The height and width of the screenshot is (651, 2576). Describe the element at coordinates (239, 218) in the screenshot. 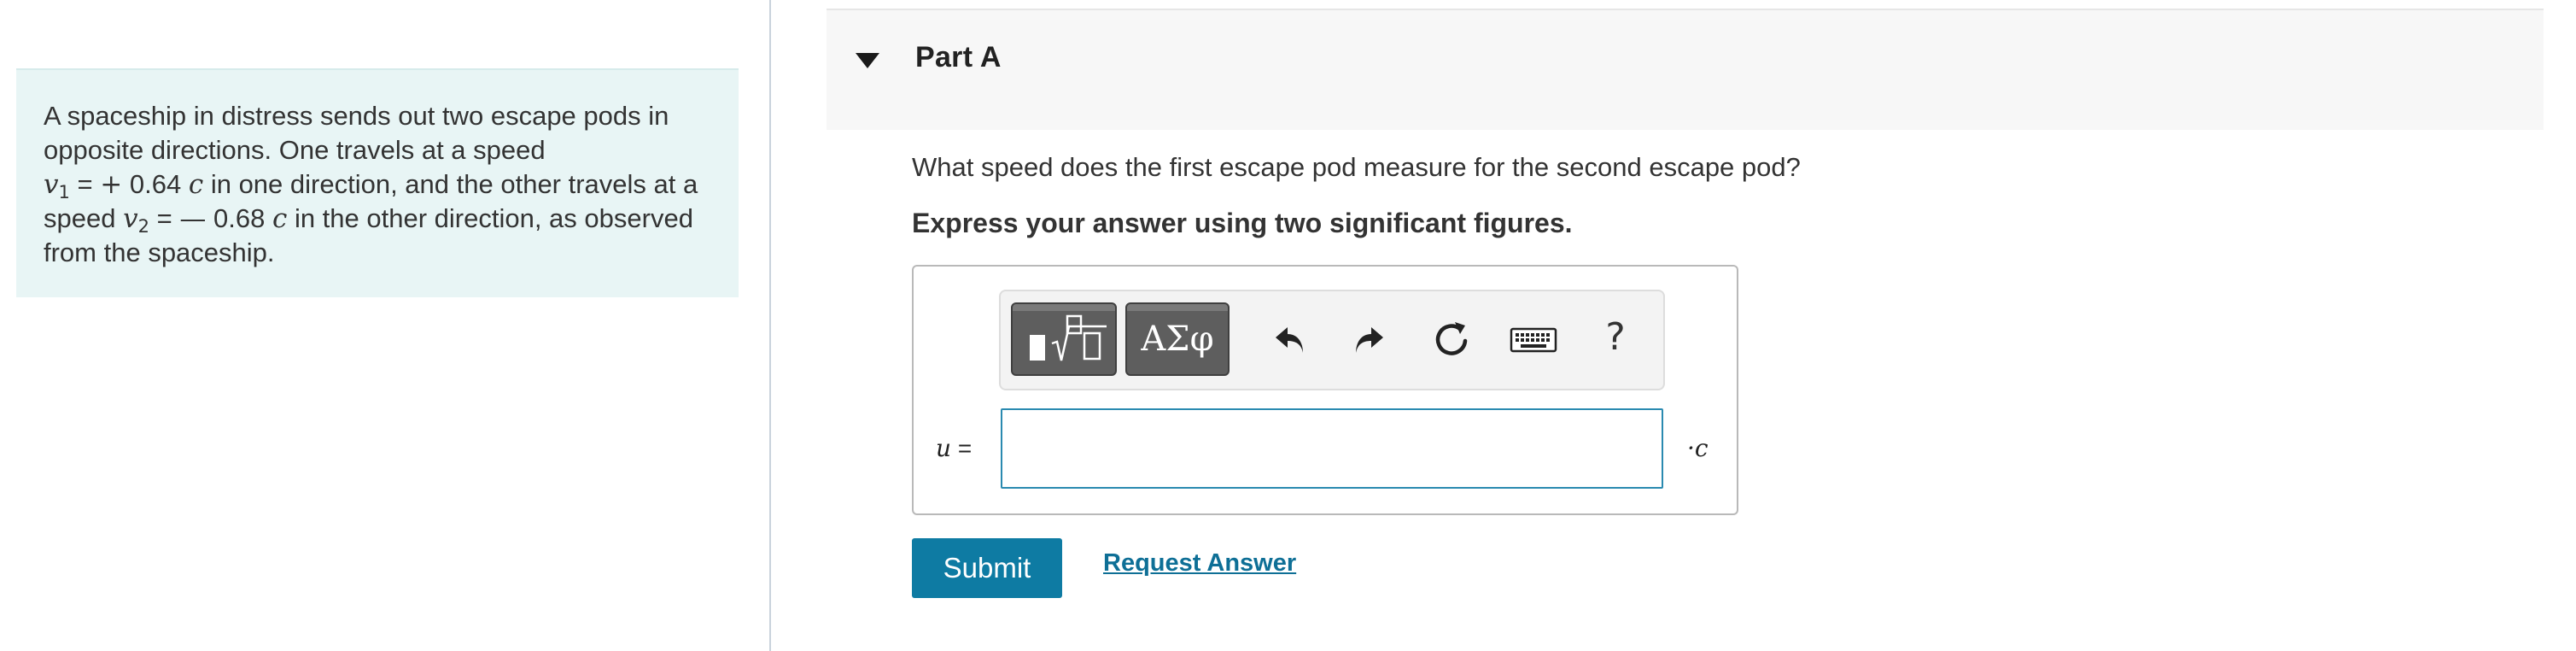

I see `v2-value: 0.68` at that location.